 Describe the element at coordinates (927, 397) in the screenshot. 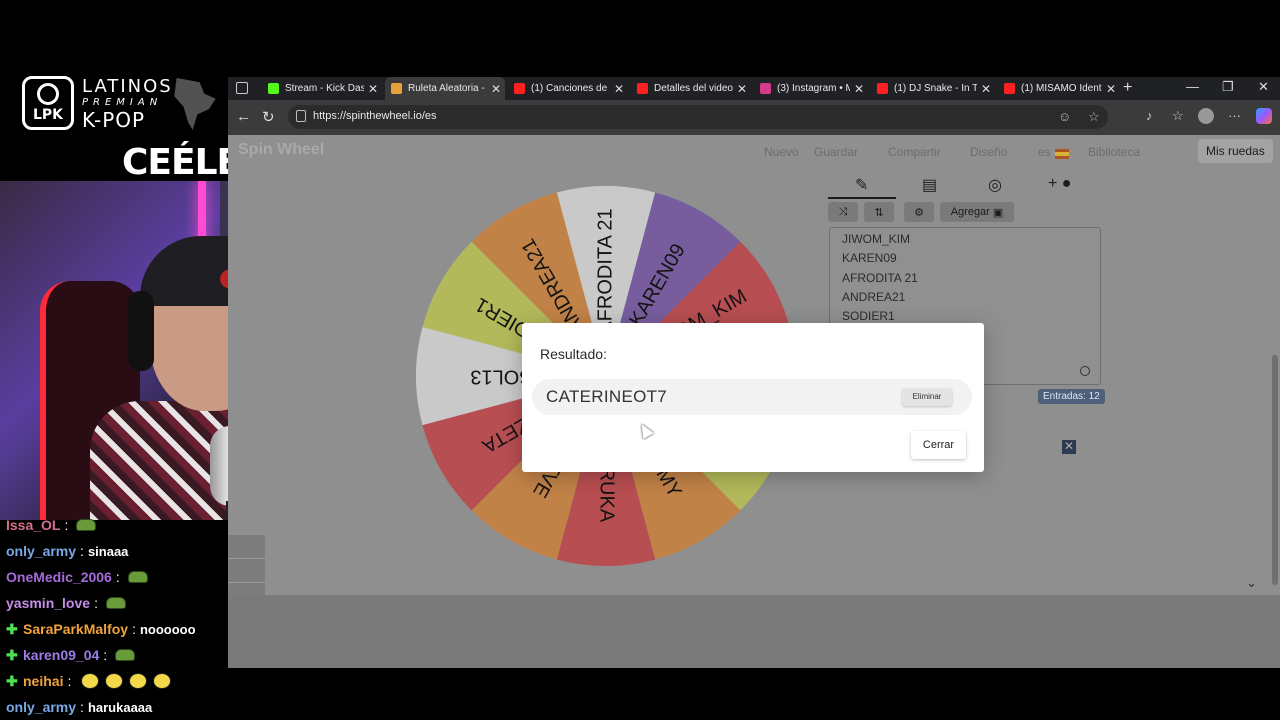

I see `delete-button: Eliminar` at that location.